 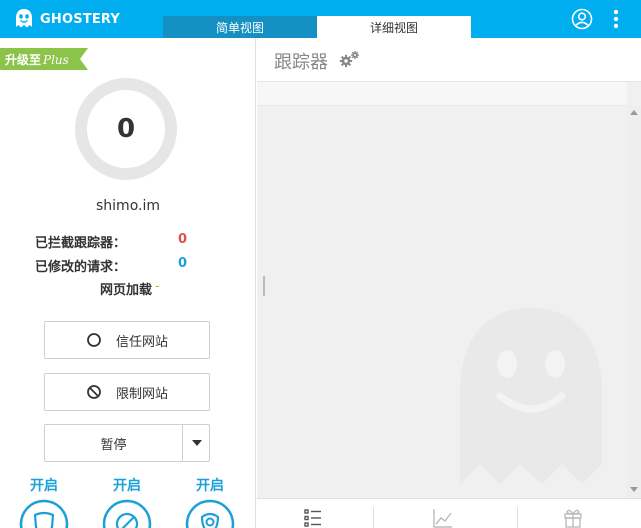 I want to click on settings-gear-icon, so click(x=349, y=59).